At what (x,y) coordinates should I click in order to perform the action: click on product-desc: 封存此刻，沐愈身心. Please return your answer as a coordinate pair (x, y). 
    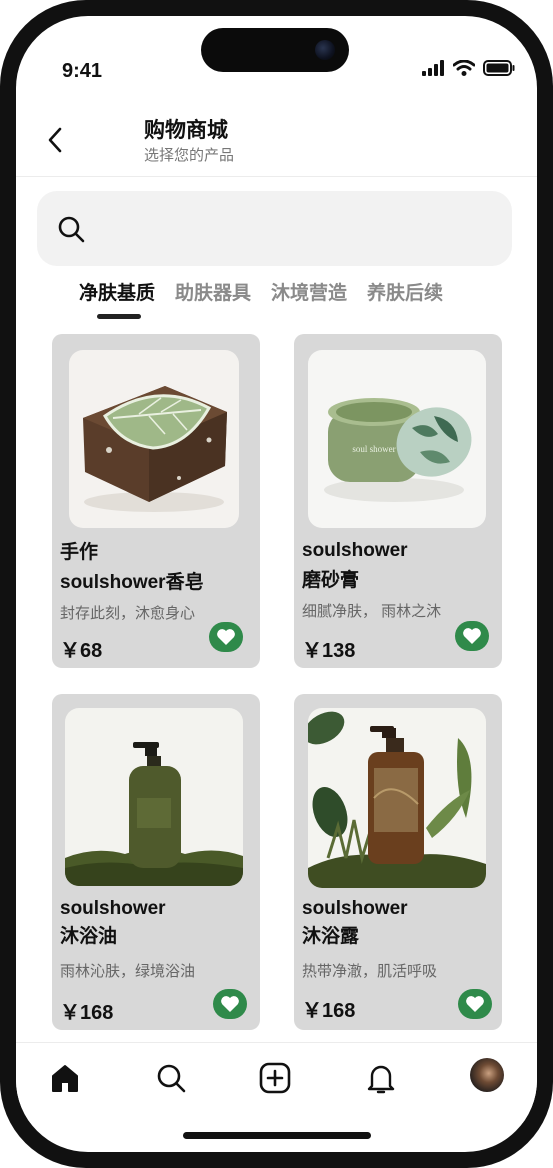
    Looking at the image, I should click on (128, 613).